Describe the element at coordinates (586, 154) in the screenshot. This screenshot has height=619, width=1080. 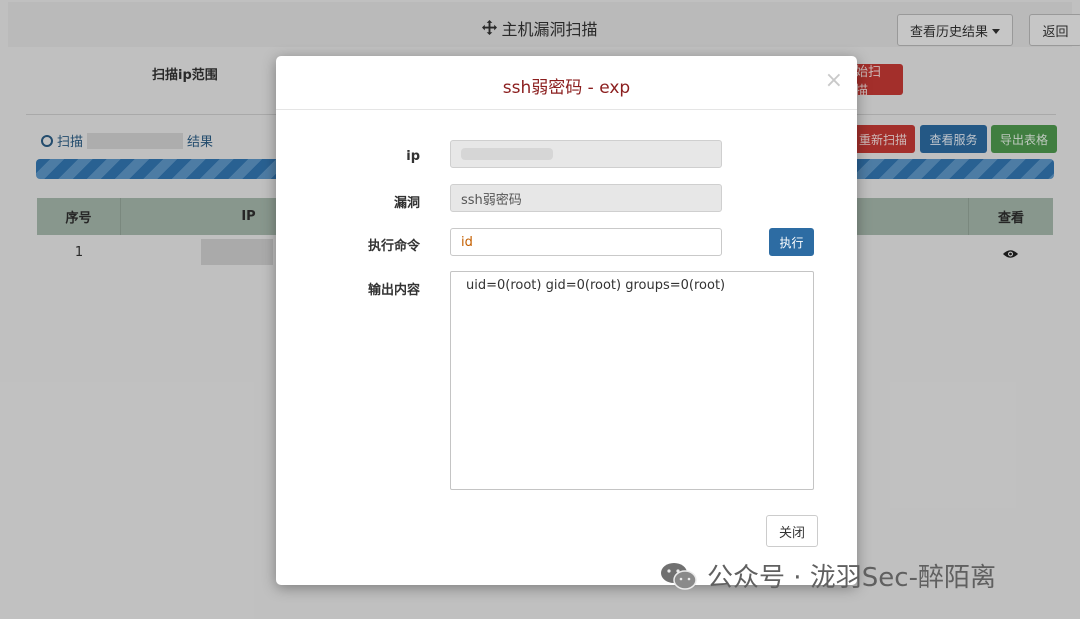
I see `ip-field` at that location.